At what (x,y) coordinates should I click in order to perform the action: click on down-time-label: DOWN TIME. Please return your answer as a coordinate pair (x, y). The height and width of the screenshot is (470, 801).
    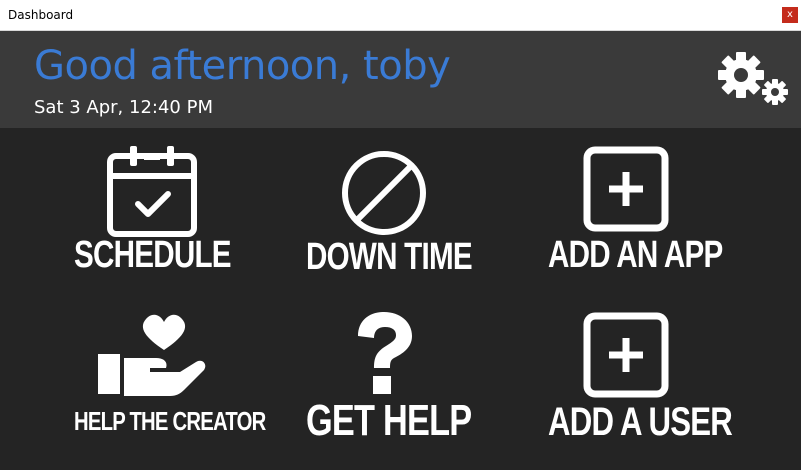
    Looking at the image, I should click on (389, 257).